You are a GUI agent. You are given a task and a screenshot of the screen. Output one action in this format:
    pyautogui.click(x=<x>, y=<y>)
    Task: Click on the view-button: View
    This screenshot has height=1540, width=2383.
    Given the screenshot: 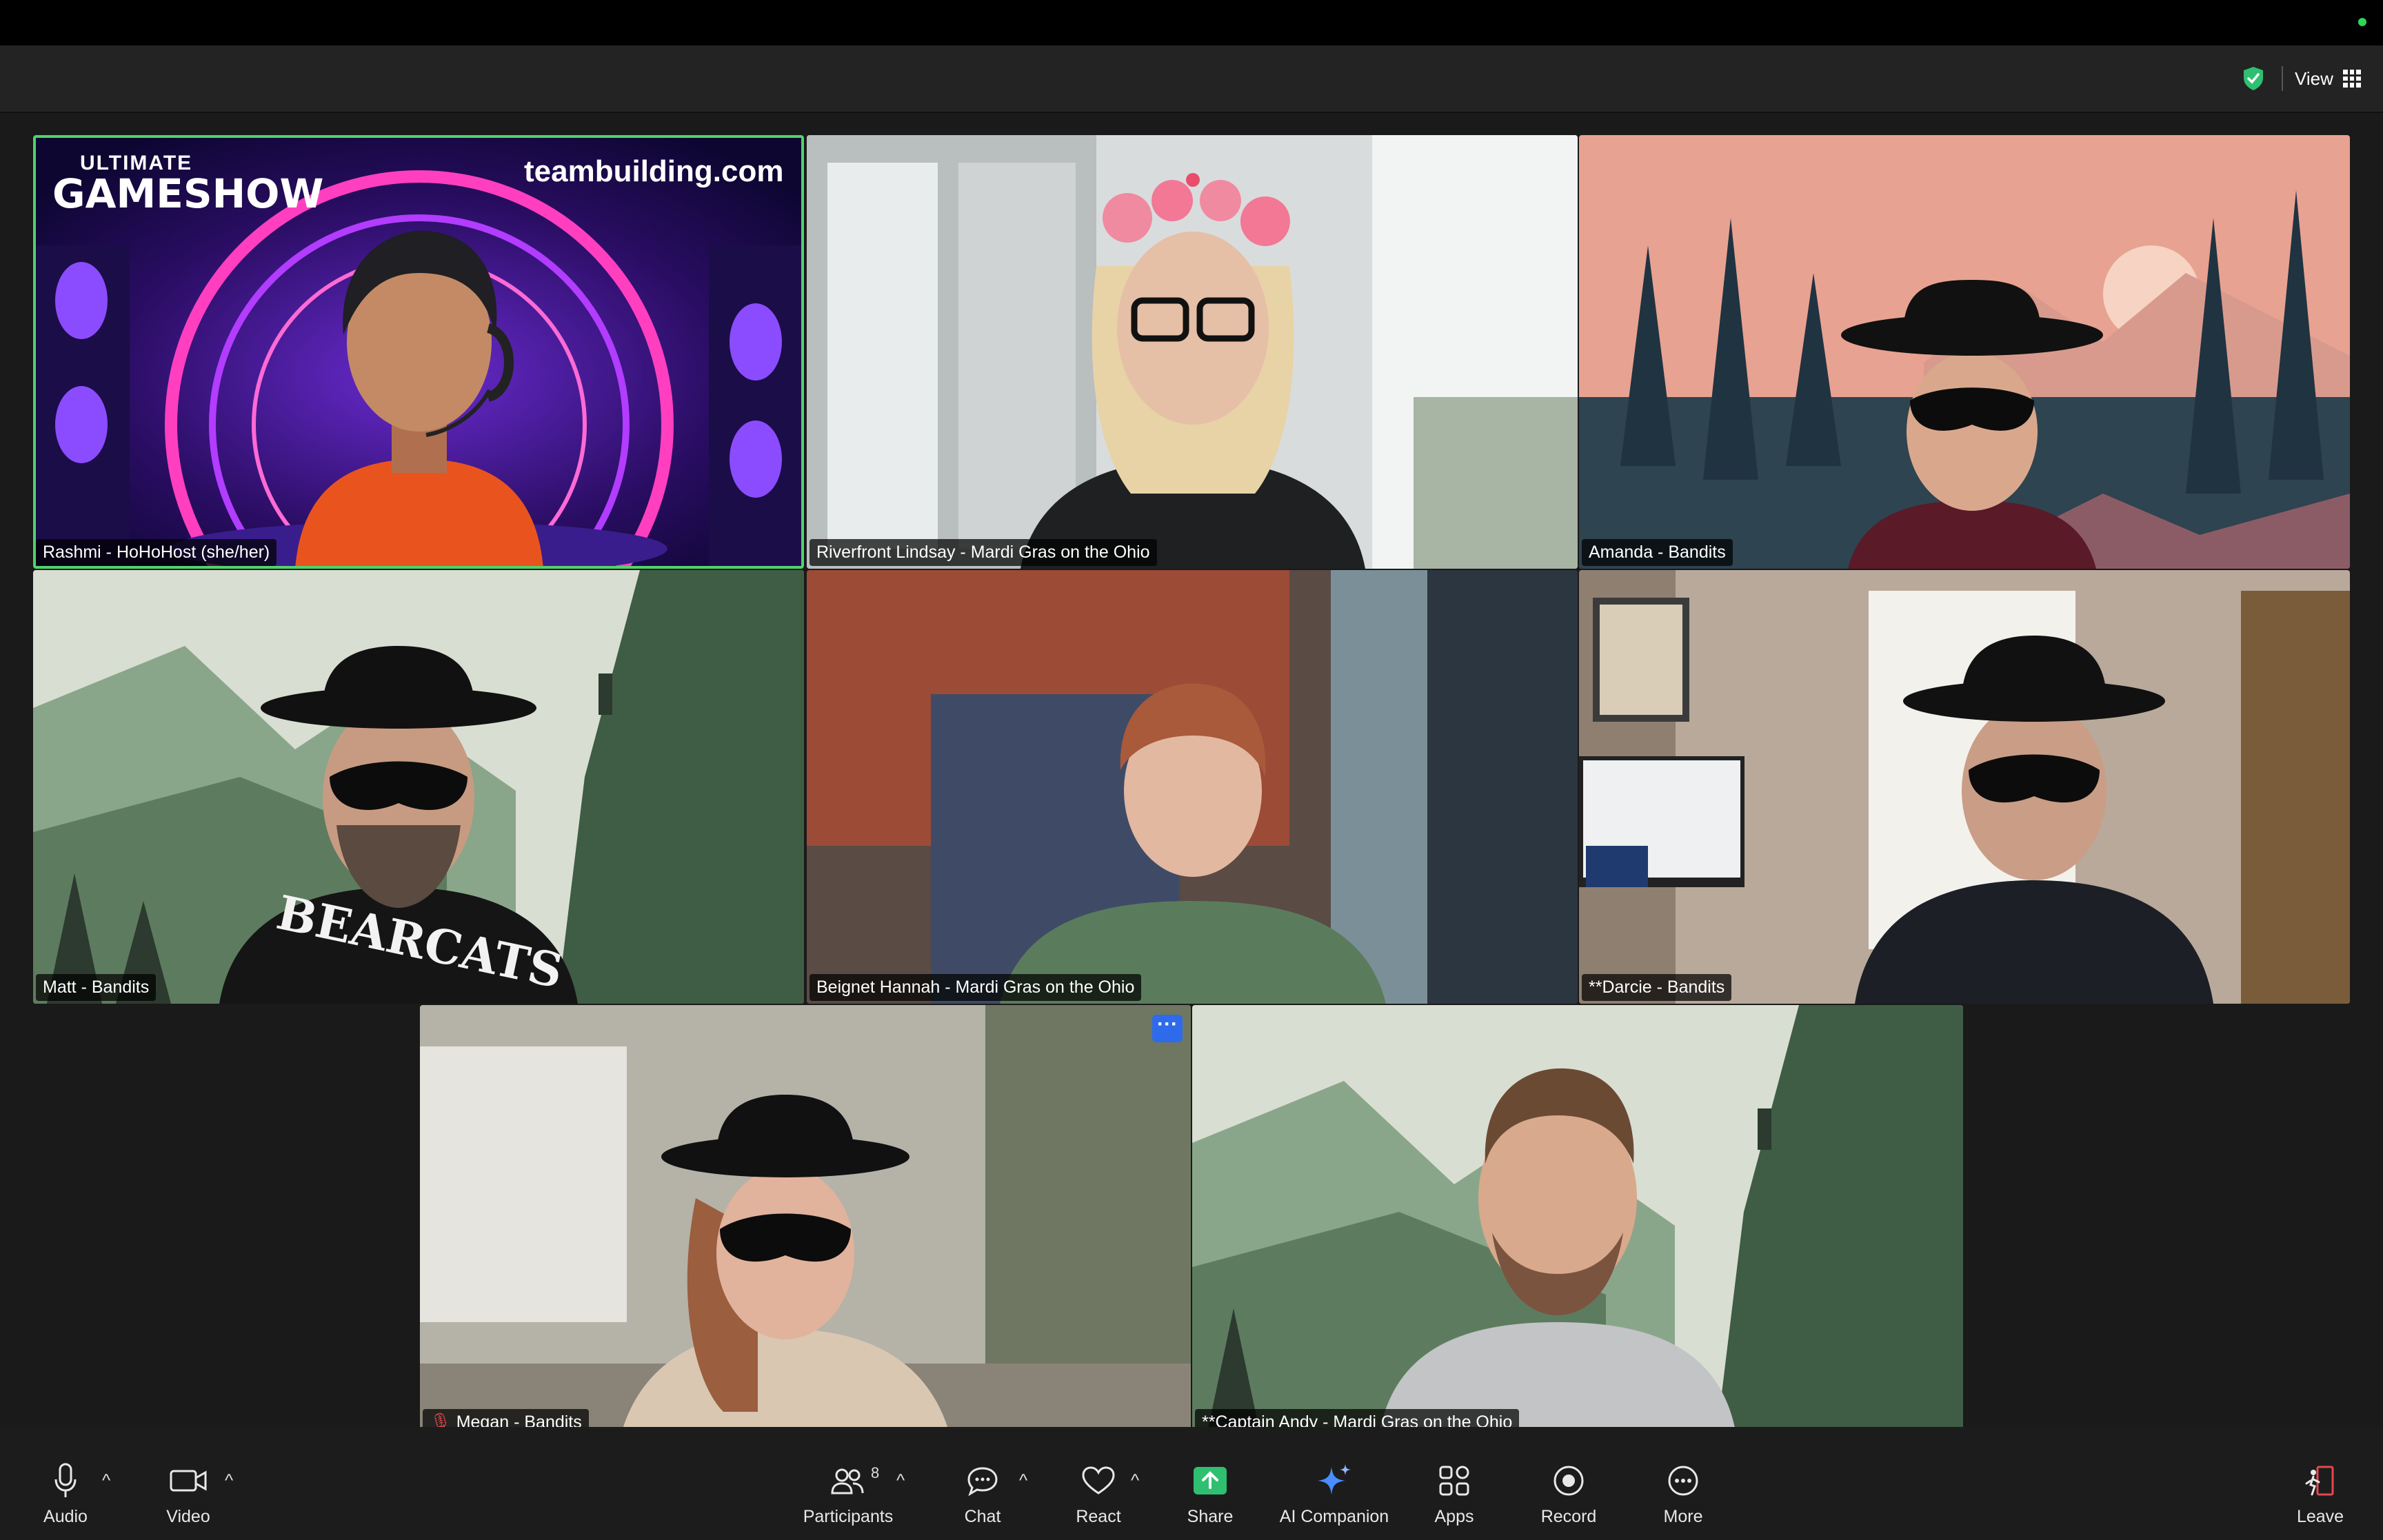 What is the action you would take?
    pyautogui.click(x=2328, y=79)
    